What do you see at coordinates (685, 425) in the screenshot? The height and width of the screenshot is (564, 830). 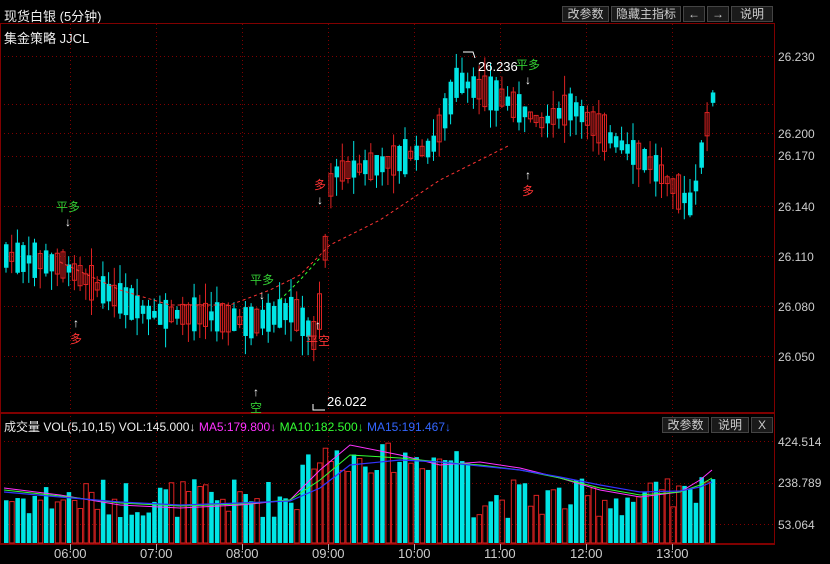 I see `vol-edit-params-button: 改参数` at bounding box center [685, 425].